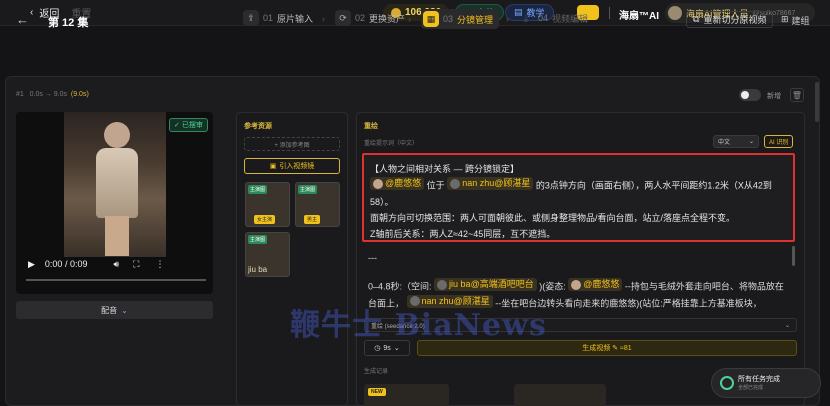 The height and width of the screenshot is (406, 830). What do you see at coordinates (117, 183) in the screenshot?
I see `video-person-body` at bounding box center [117, 183].